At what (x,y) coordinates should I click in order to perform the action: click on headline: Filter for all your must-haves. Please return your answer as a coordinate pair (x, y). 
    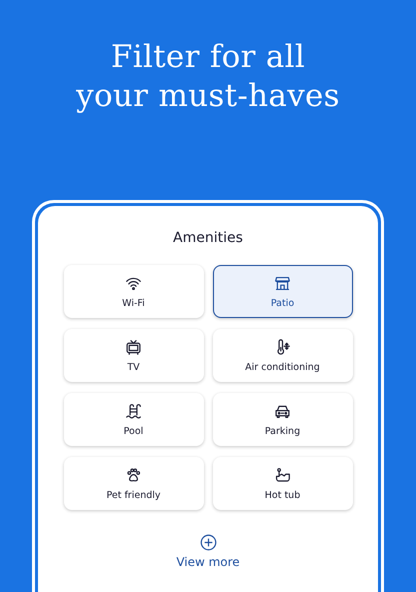
    Looking at the image, I should click on (208, 77).